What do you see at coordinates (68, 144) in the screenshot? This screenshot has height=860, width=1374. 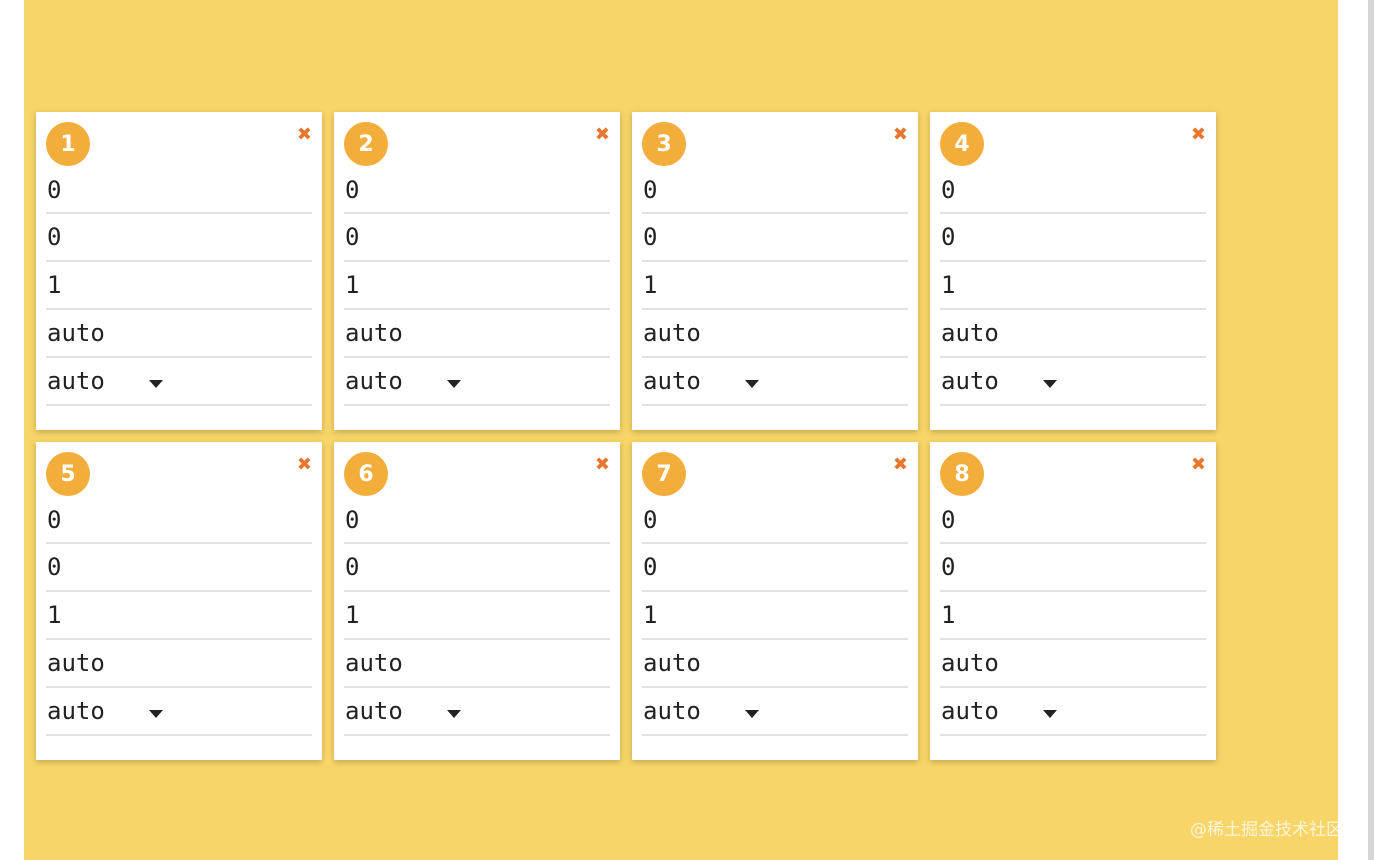 I see `item-number-badge: 1` at bounding box center [68, 144].